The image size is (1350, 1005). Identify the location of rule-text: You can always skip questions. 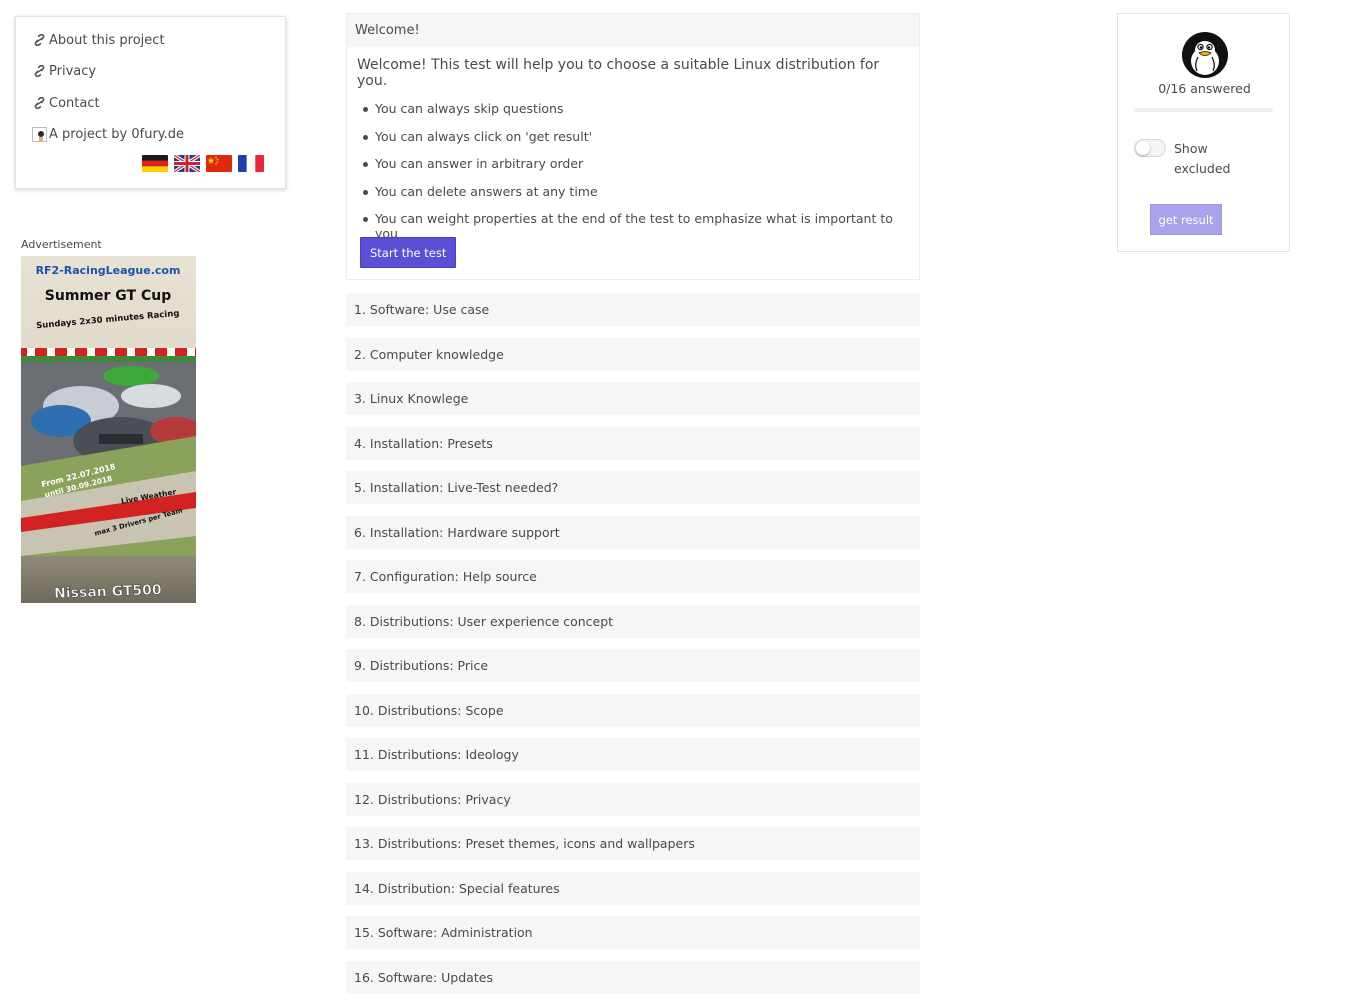
(469, 108).